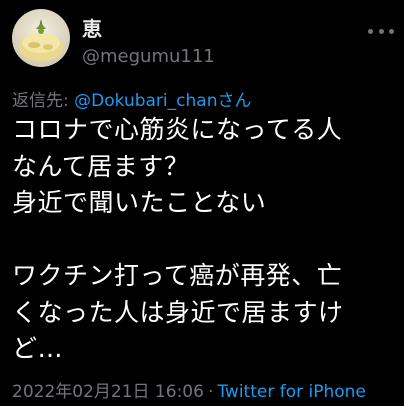  I want to click on author-handle: @megumu111, so click(148, 56).